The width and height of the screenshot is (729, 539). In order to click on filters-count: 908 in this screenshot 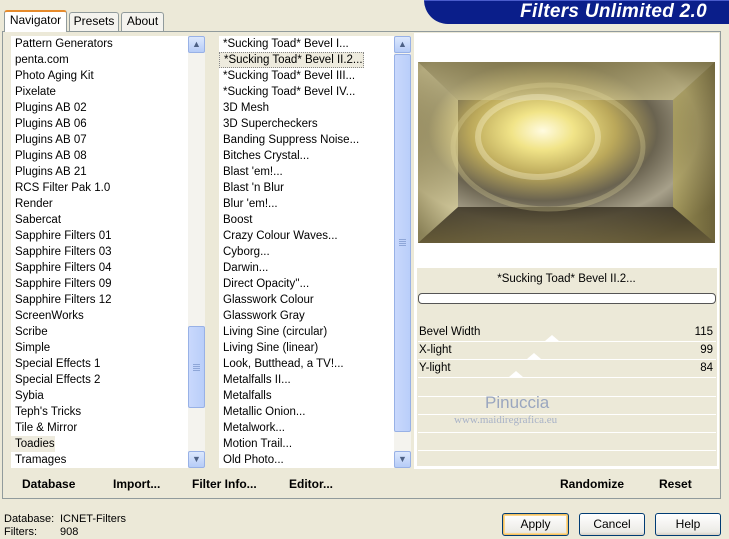, I will do `click(69, 532)`.